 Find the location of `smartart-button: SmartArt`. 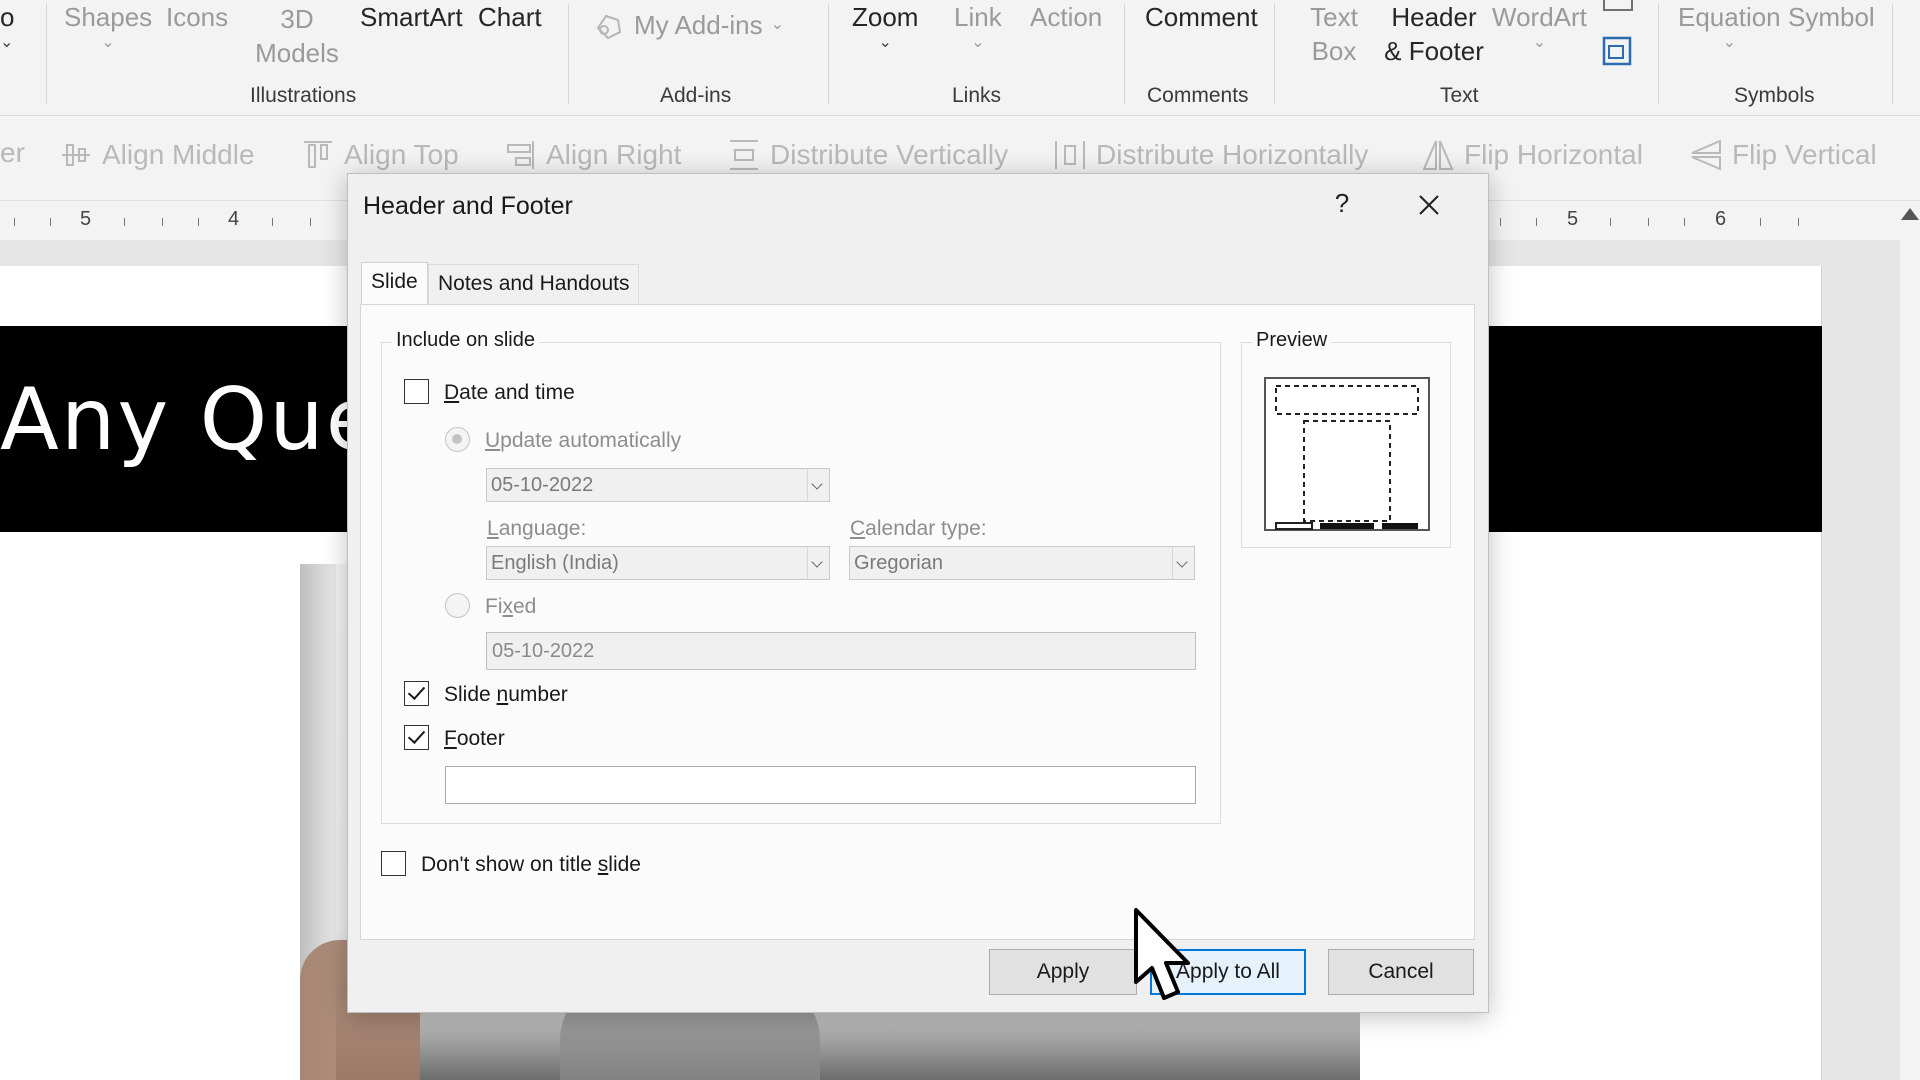

smartart-button: SmartArt is located at coordinates (411, 17).